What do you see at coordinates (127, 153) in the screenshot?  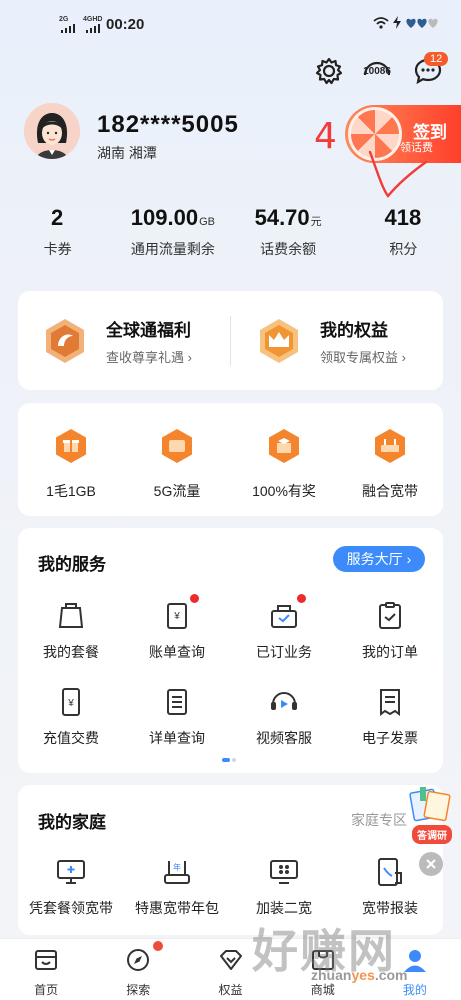 I see `region: 湖南 湘潭` at bounding box center [127, 153].